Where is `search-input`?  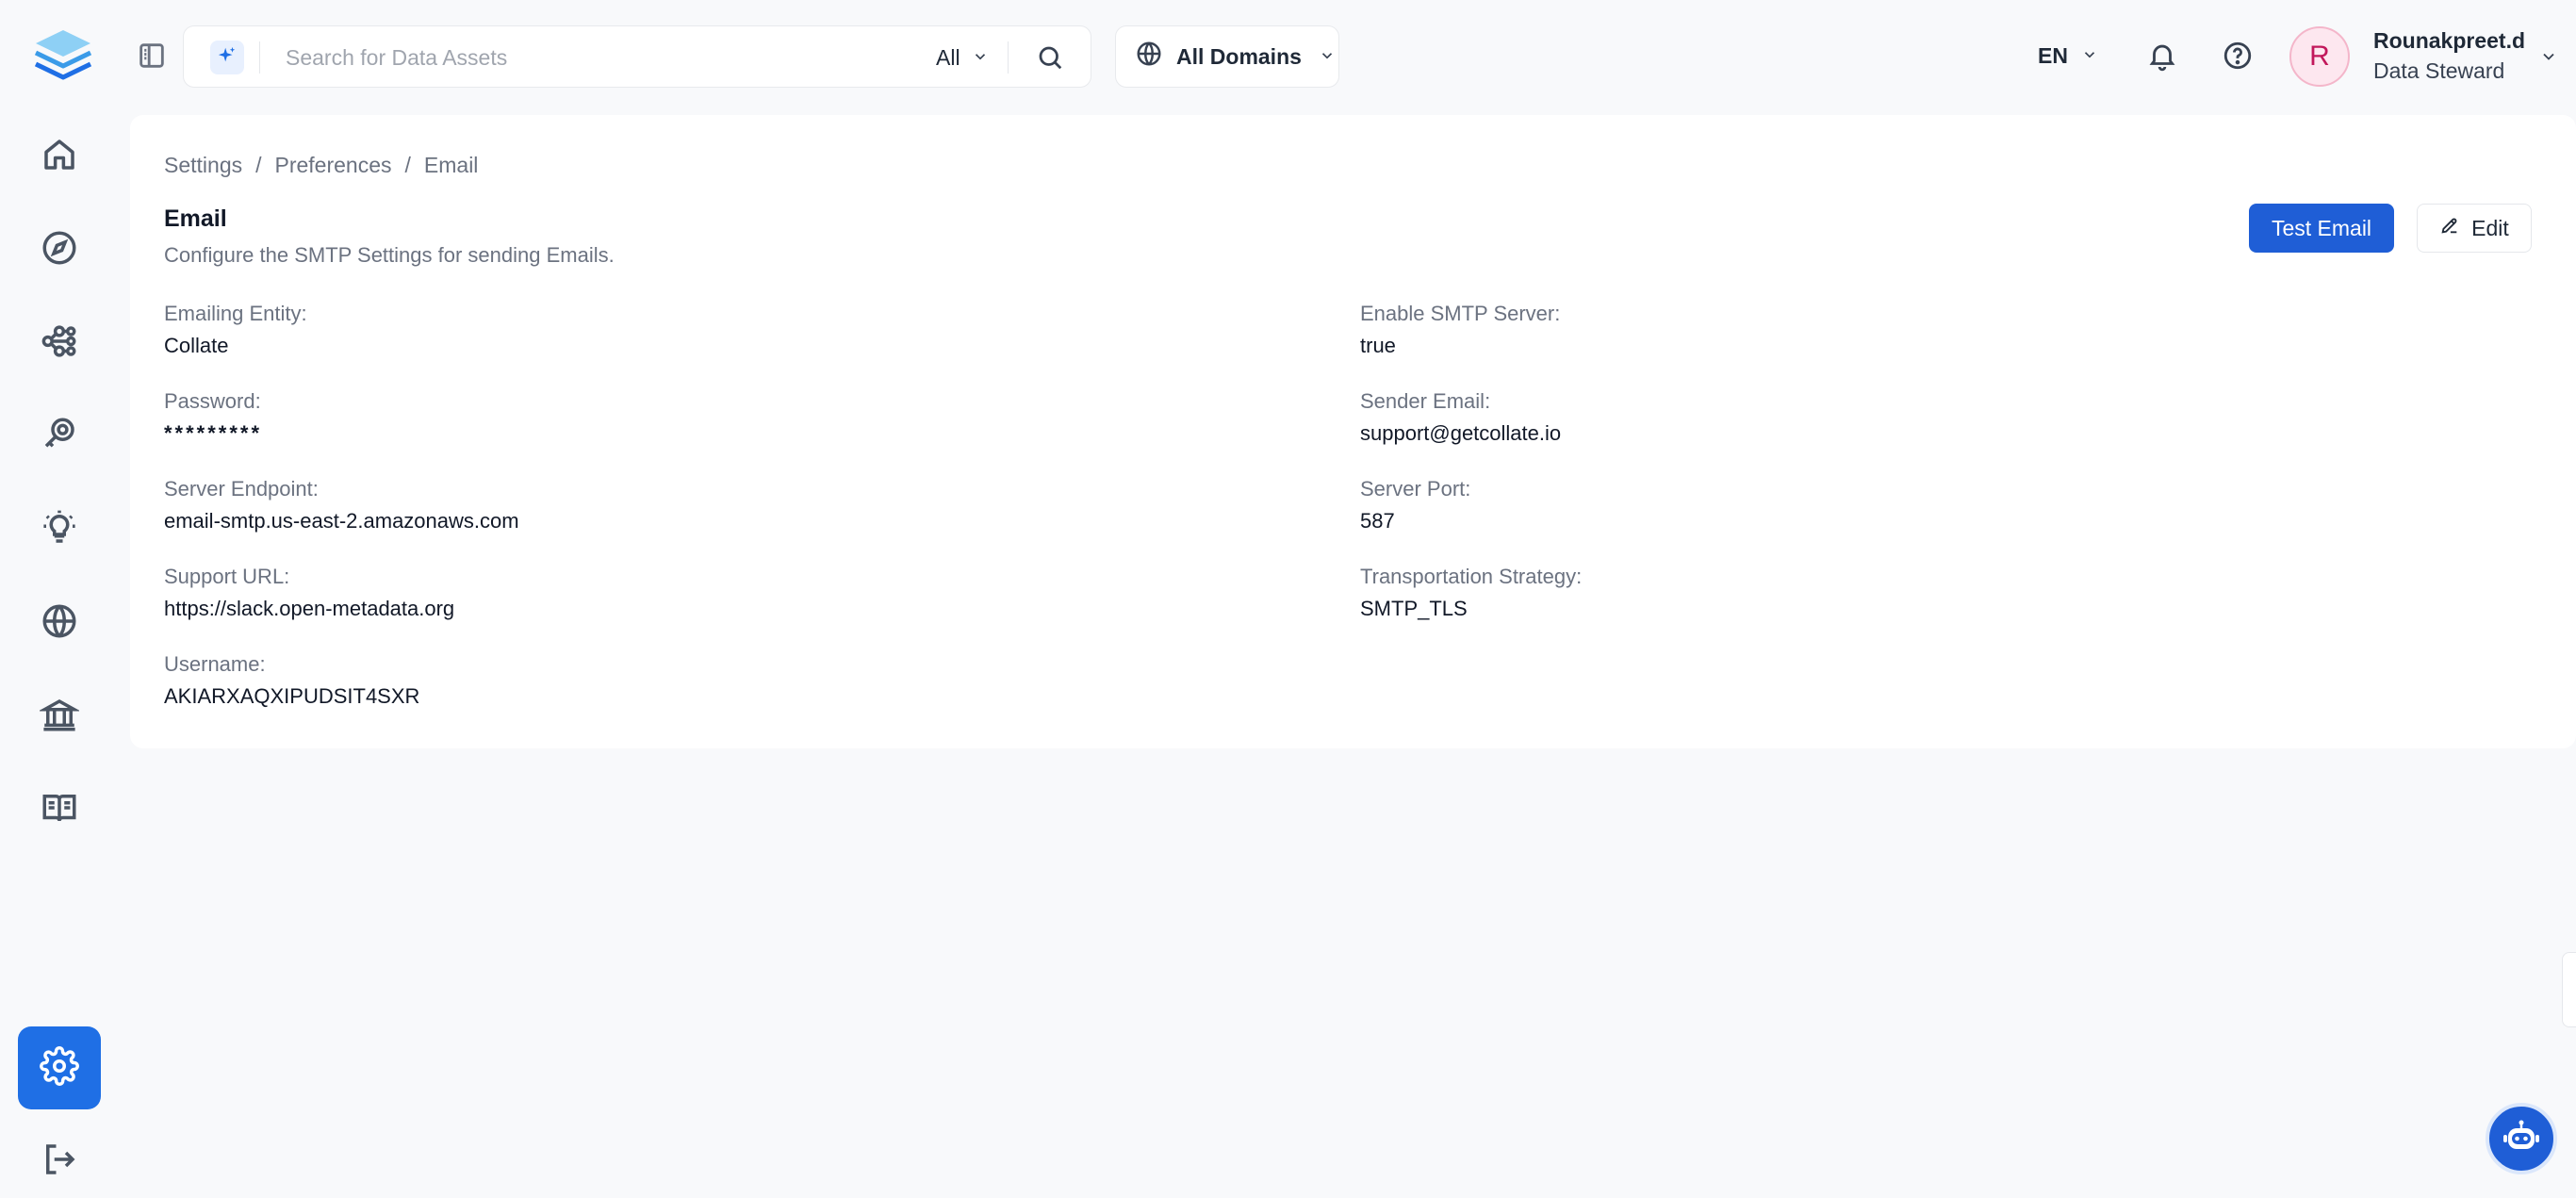 search-input is located at coordinates (592, 57).